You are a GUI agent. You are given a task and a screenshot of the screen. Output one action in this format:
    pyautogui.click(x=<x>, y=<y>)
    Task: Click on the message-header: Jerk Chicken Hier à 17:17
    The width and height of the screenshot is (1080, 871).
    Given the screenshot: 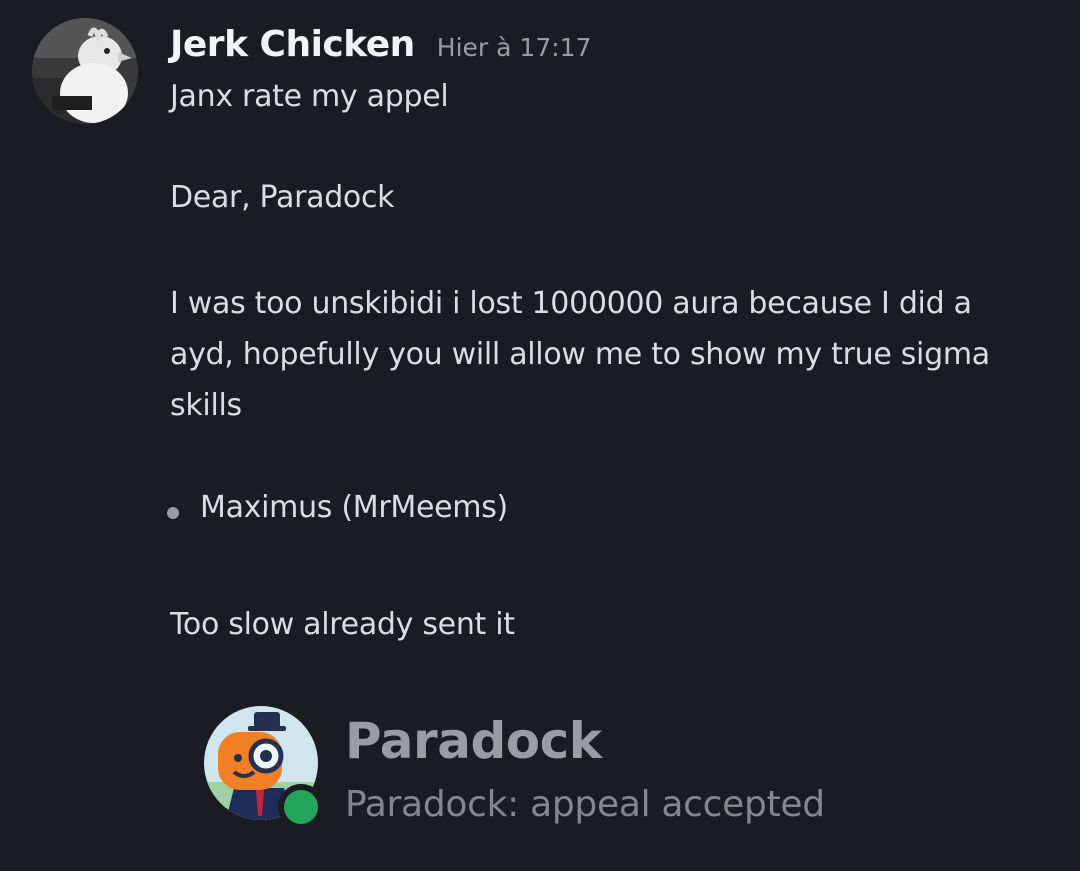 What is the action you would take?
    pyautogui.click(x=380, y=44)
    